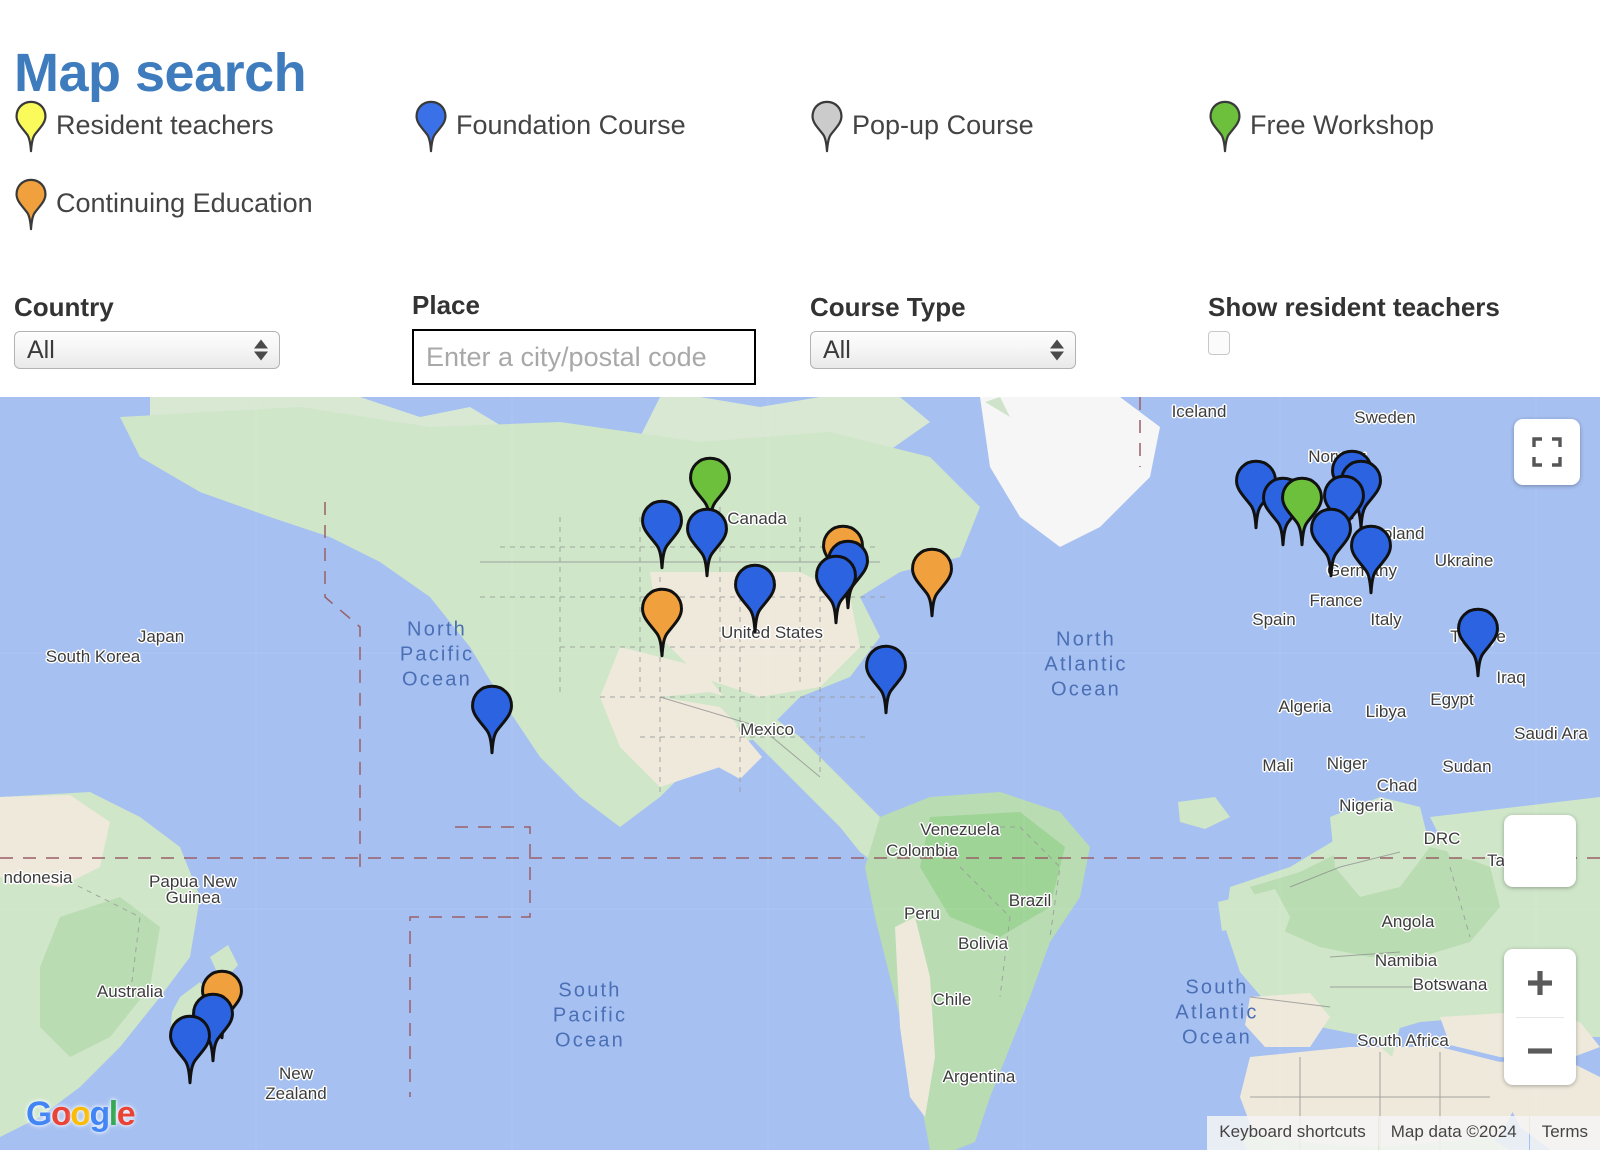  Describe the element at coordinates (943, 125) in the screenshot. I see `legend-item-label: Pop-up Course` at that location.